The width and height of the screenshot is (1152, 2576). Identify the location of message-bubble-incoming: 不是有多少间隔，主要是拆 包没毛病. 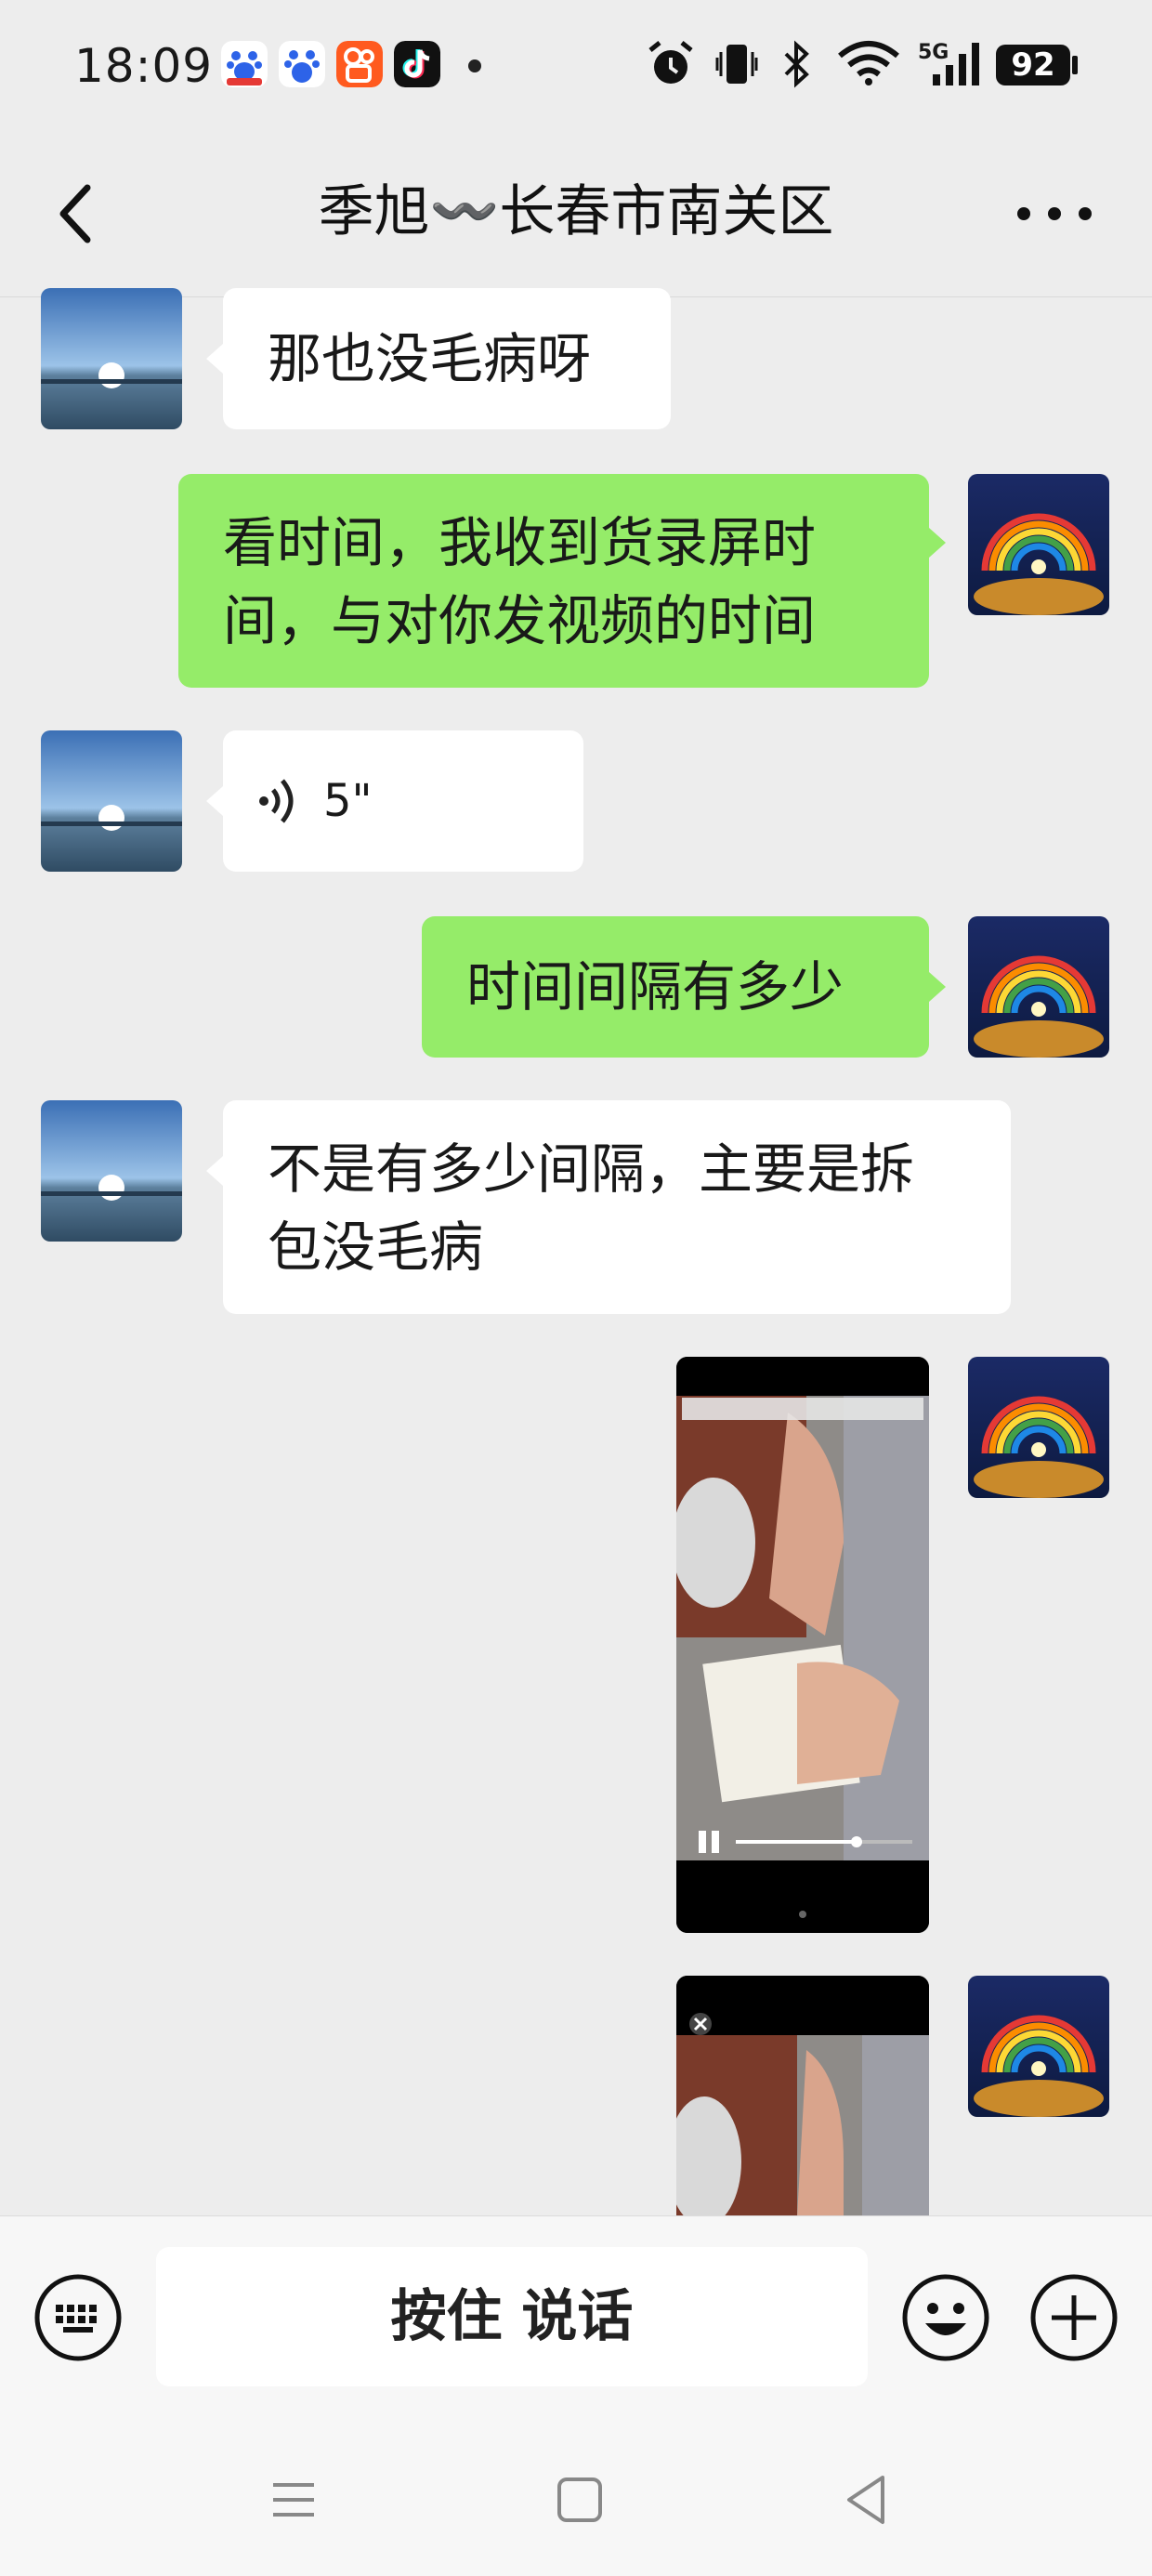
(617, 1207).